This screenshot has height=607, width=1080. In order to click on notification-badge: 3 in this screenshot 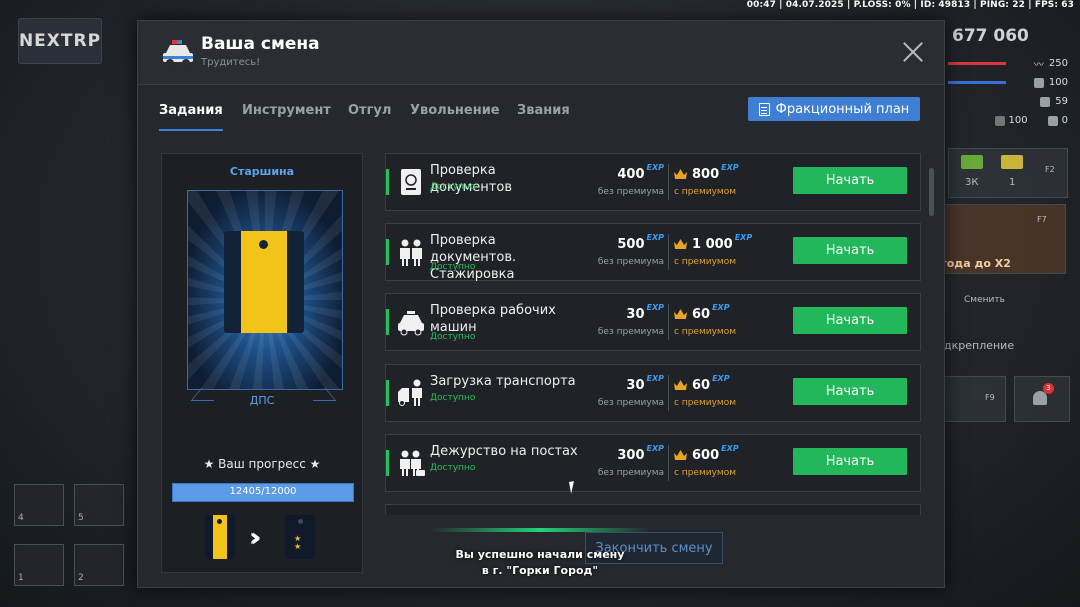, I will do `click(1048, 388)`.